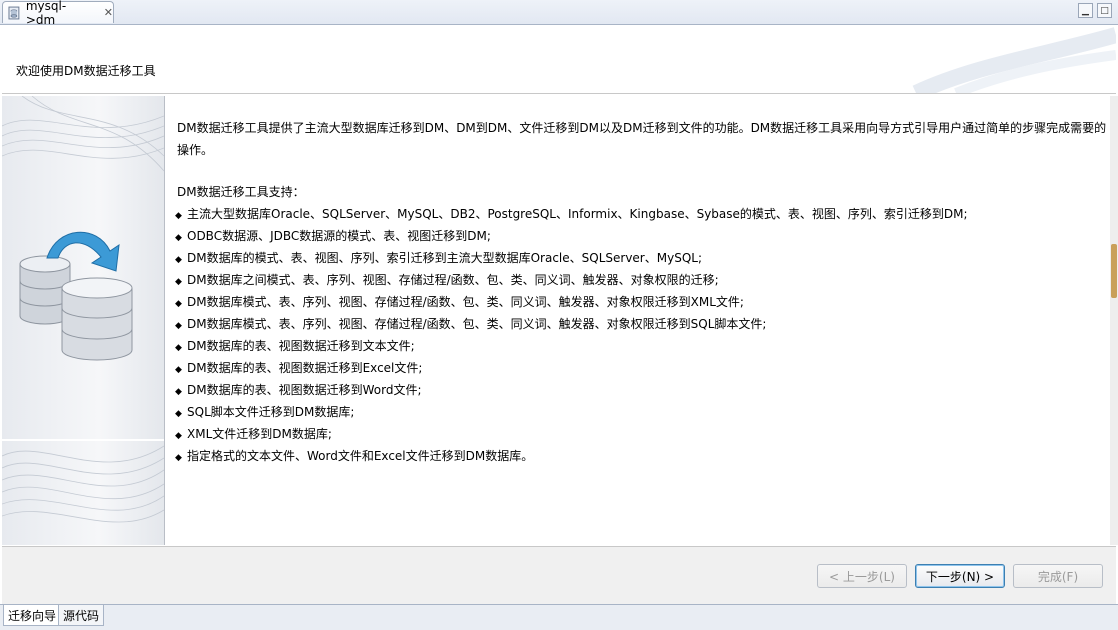 Image resolution: width=1118 pixels, height=630 pixels. I want to click on wizard-side-image, so click(83, 320).